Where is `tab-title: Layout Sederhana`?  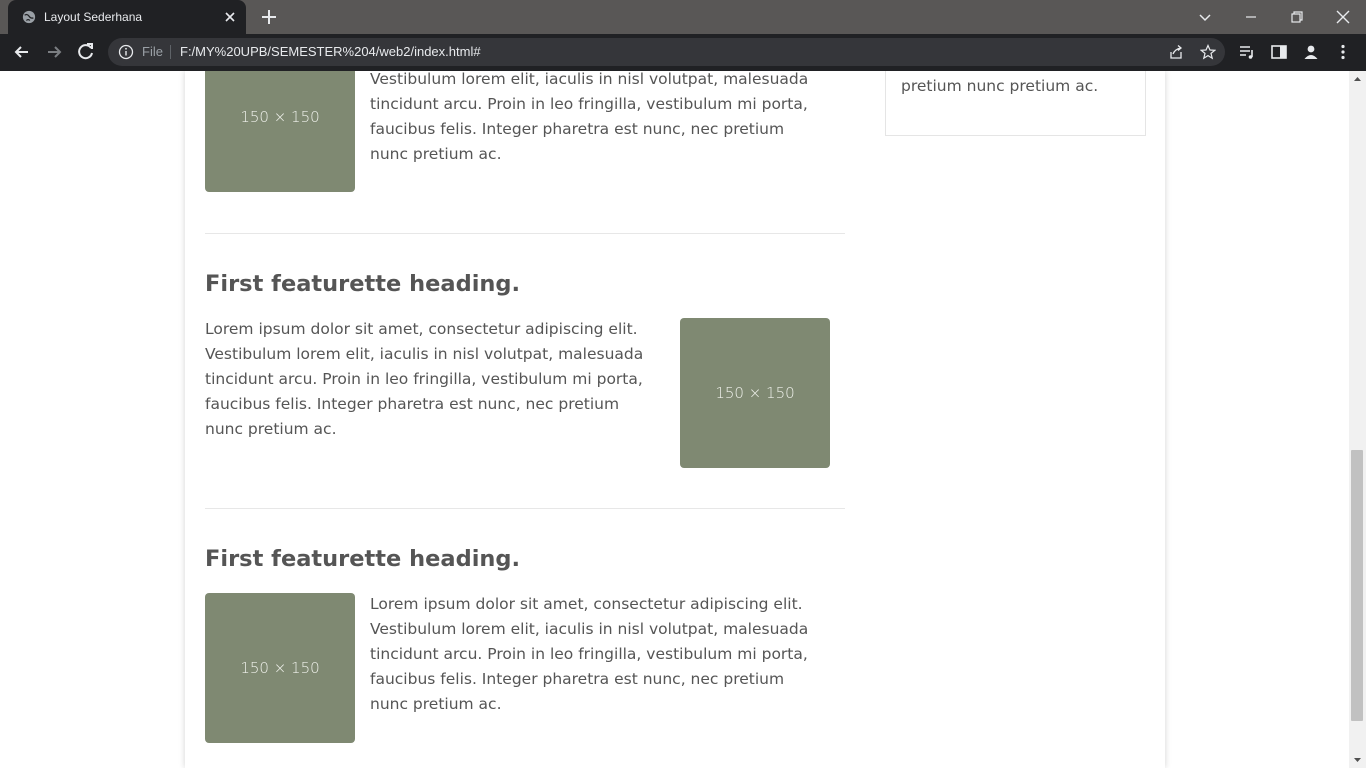 tab-title: Layout Sederhana is located at coordinates (93, 17).